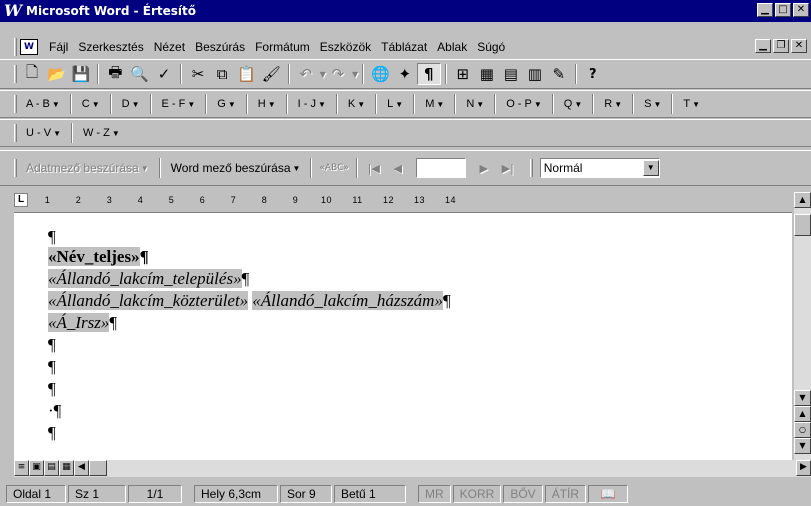 The image size is (811, 506). What do you see at coordinates (21, 468) in the screenshot?
I see `normal-view-icon: ≡` at bounding box center [21, 468].